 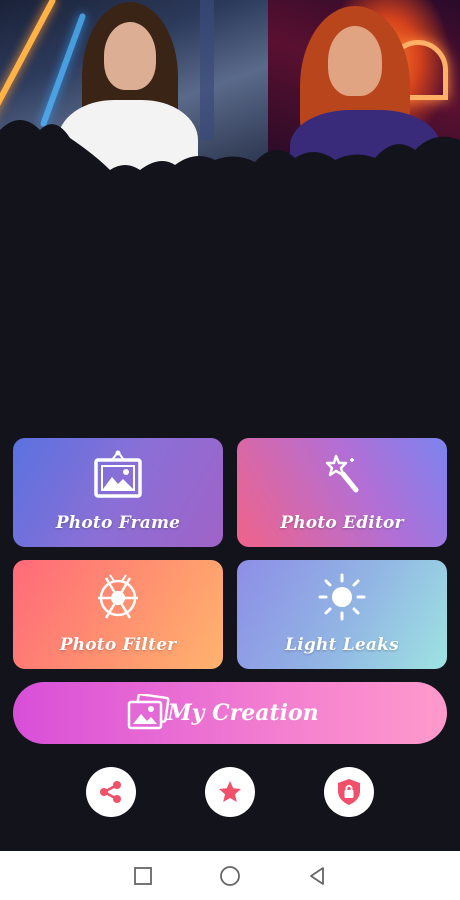 What do you see at coordinates (342, 597) in the screenshot?
I see `sun-icon` at bounding box center [342, 597].